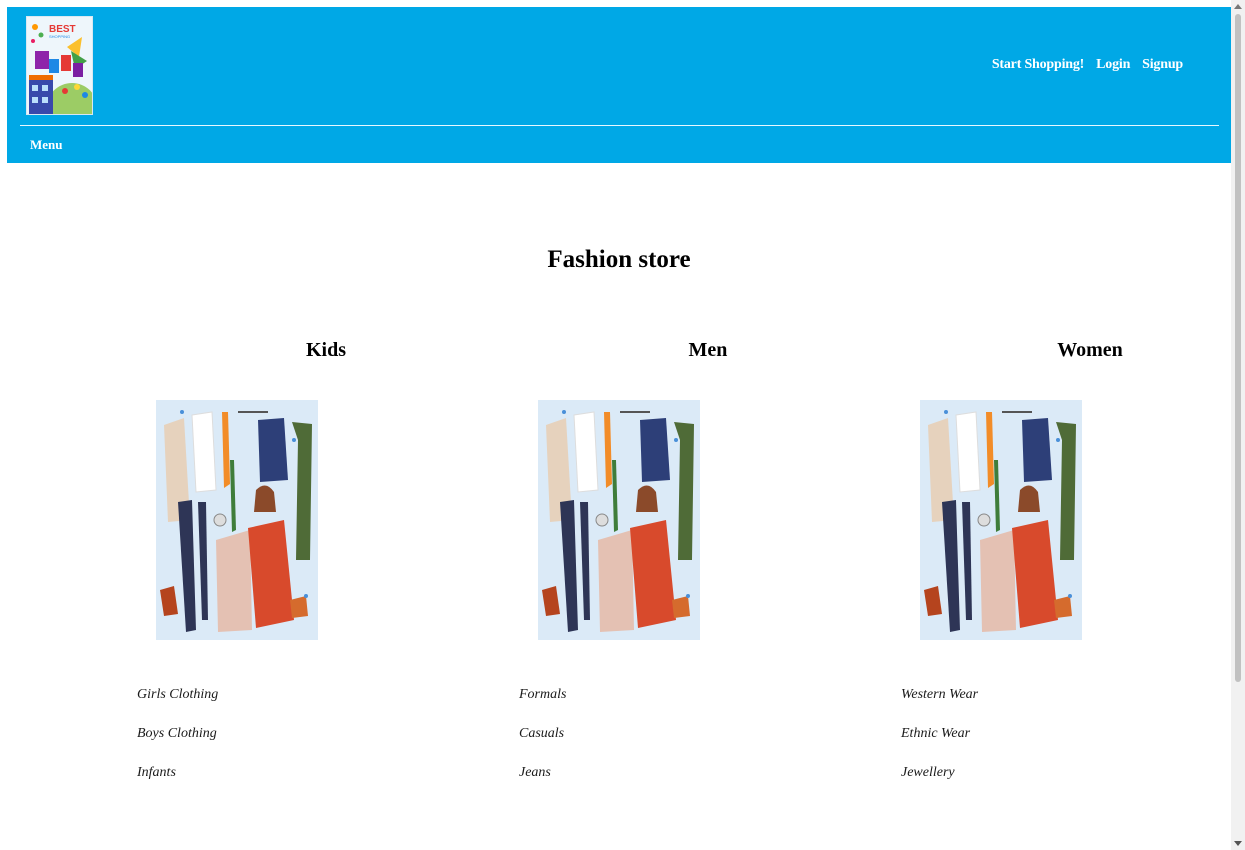 This screenshot has height=850, width=1245. I want to click on link-jewellery: Jewellery, so click(939, 784).